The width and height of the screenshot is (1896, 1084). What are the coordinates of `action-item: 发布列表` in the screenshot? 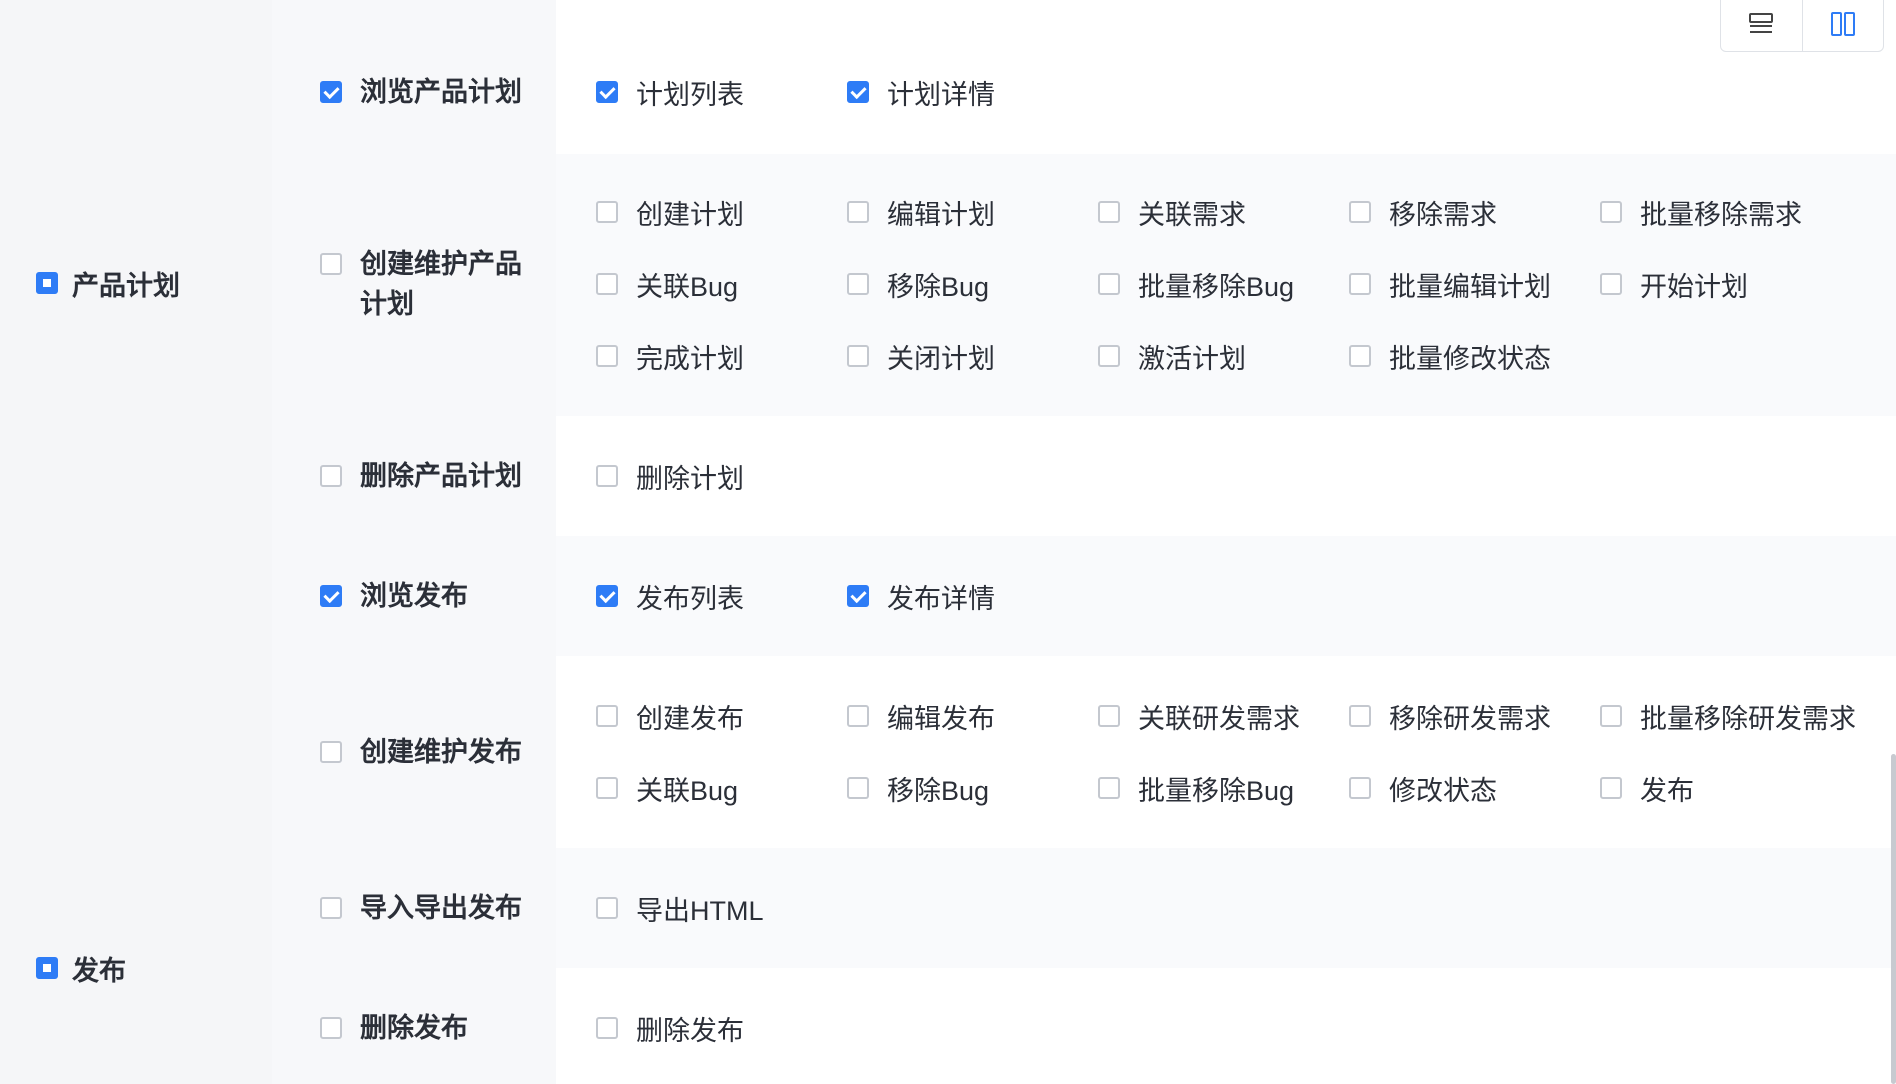 It's located at (670, 596).